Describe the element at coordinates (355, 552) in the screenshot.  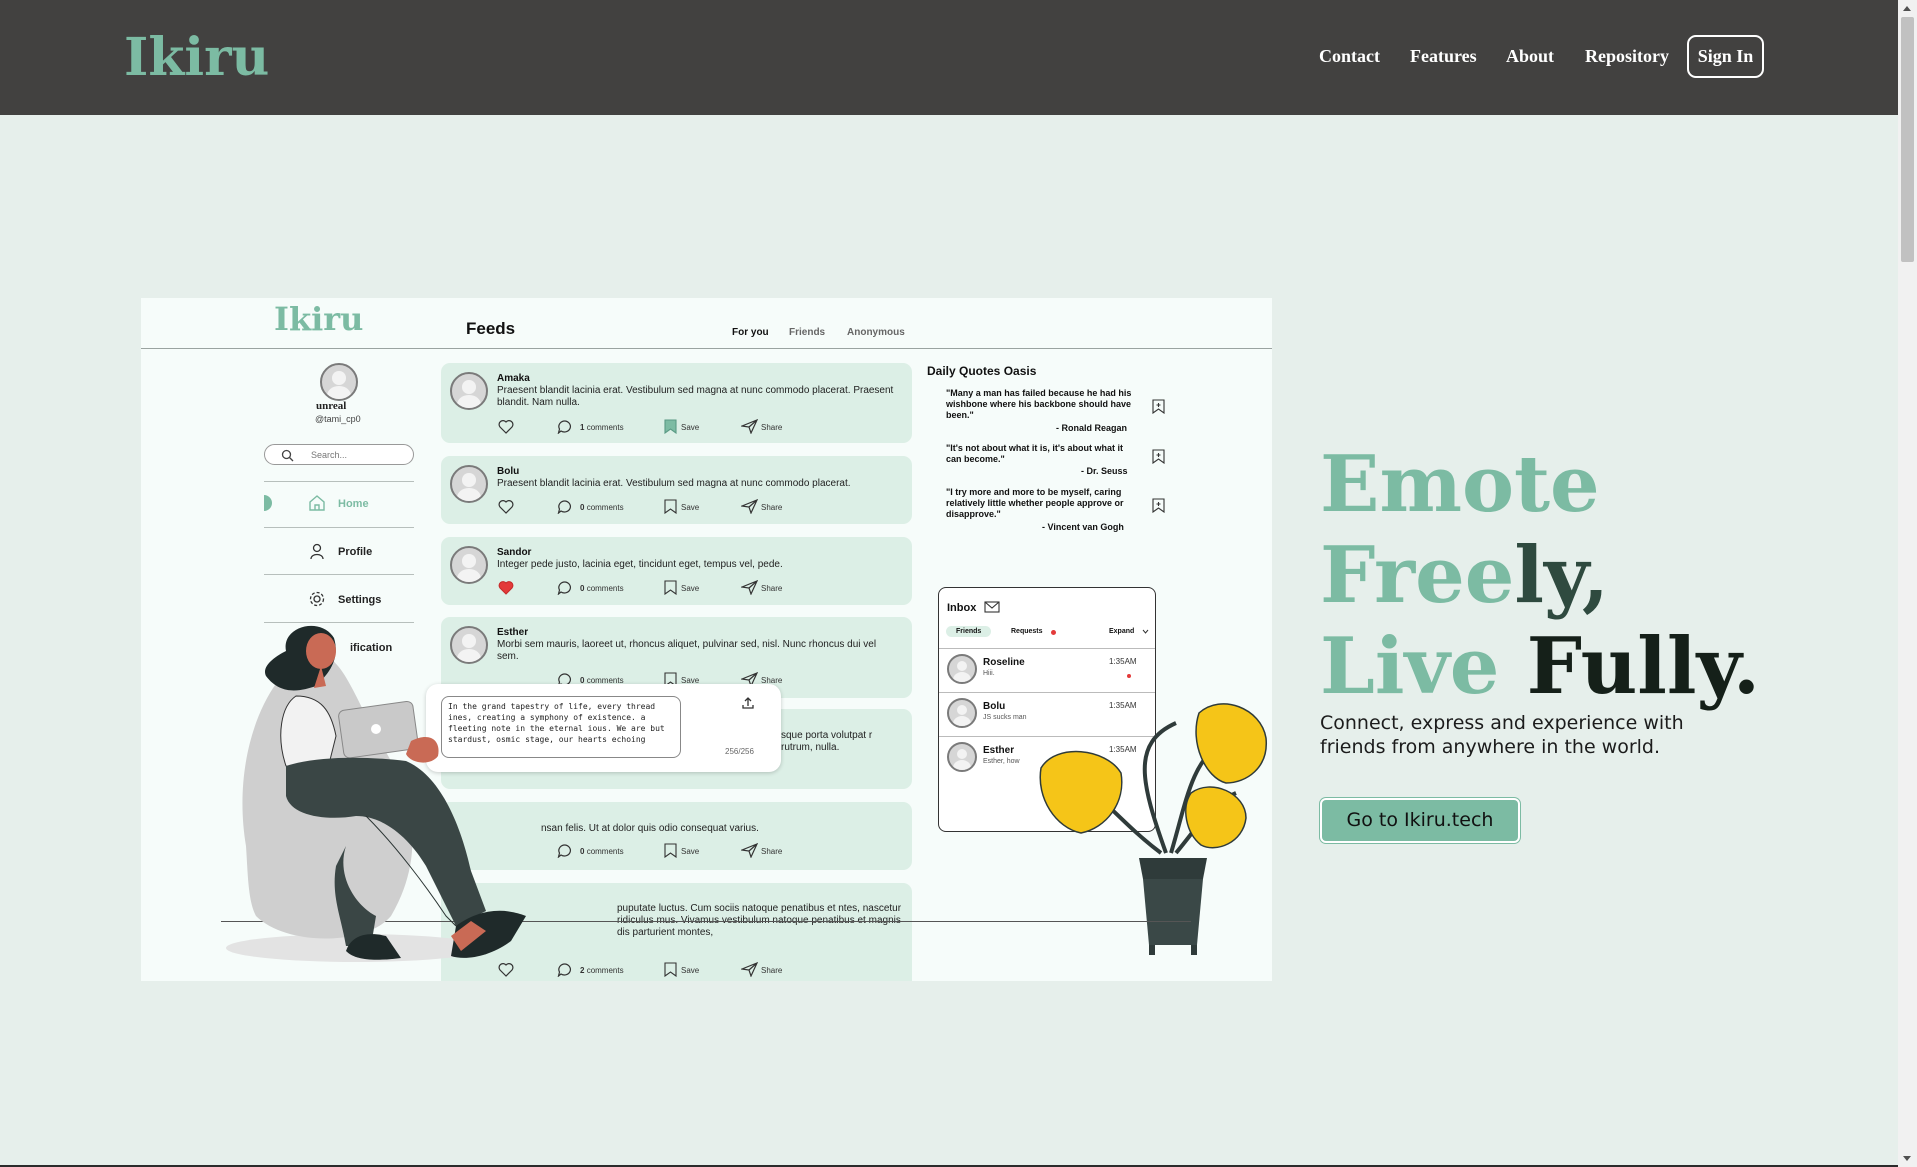
I see `preview-nav-profile: Profile` at that location.